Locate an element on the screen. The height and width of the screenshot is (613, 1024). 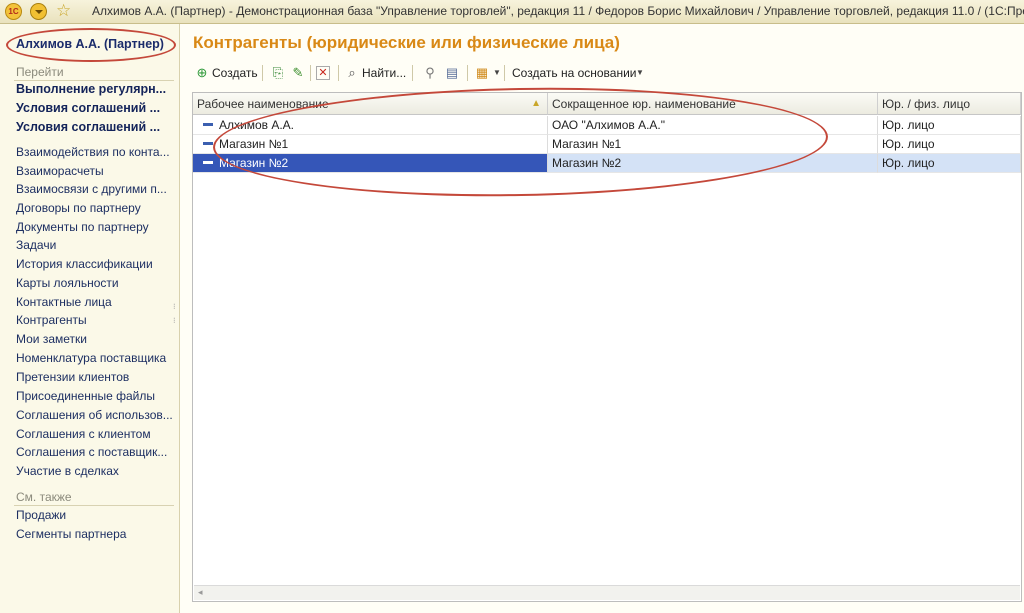
main-menu-icon is located at coordinates (38, 11).